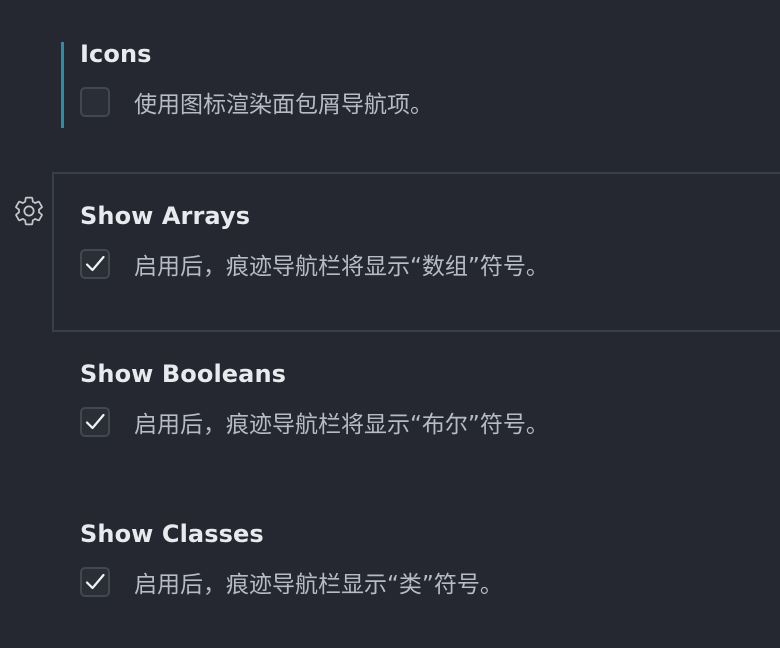  I want to click on setting-title: Show Classes, so click(172, 534).